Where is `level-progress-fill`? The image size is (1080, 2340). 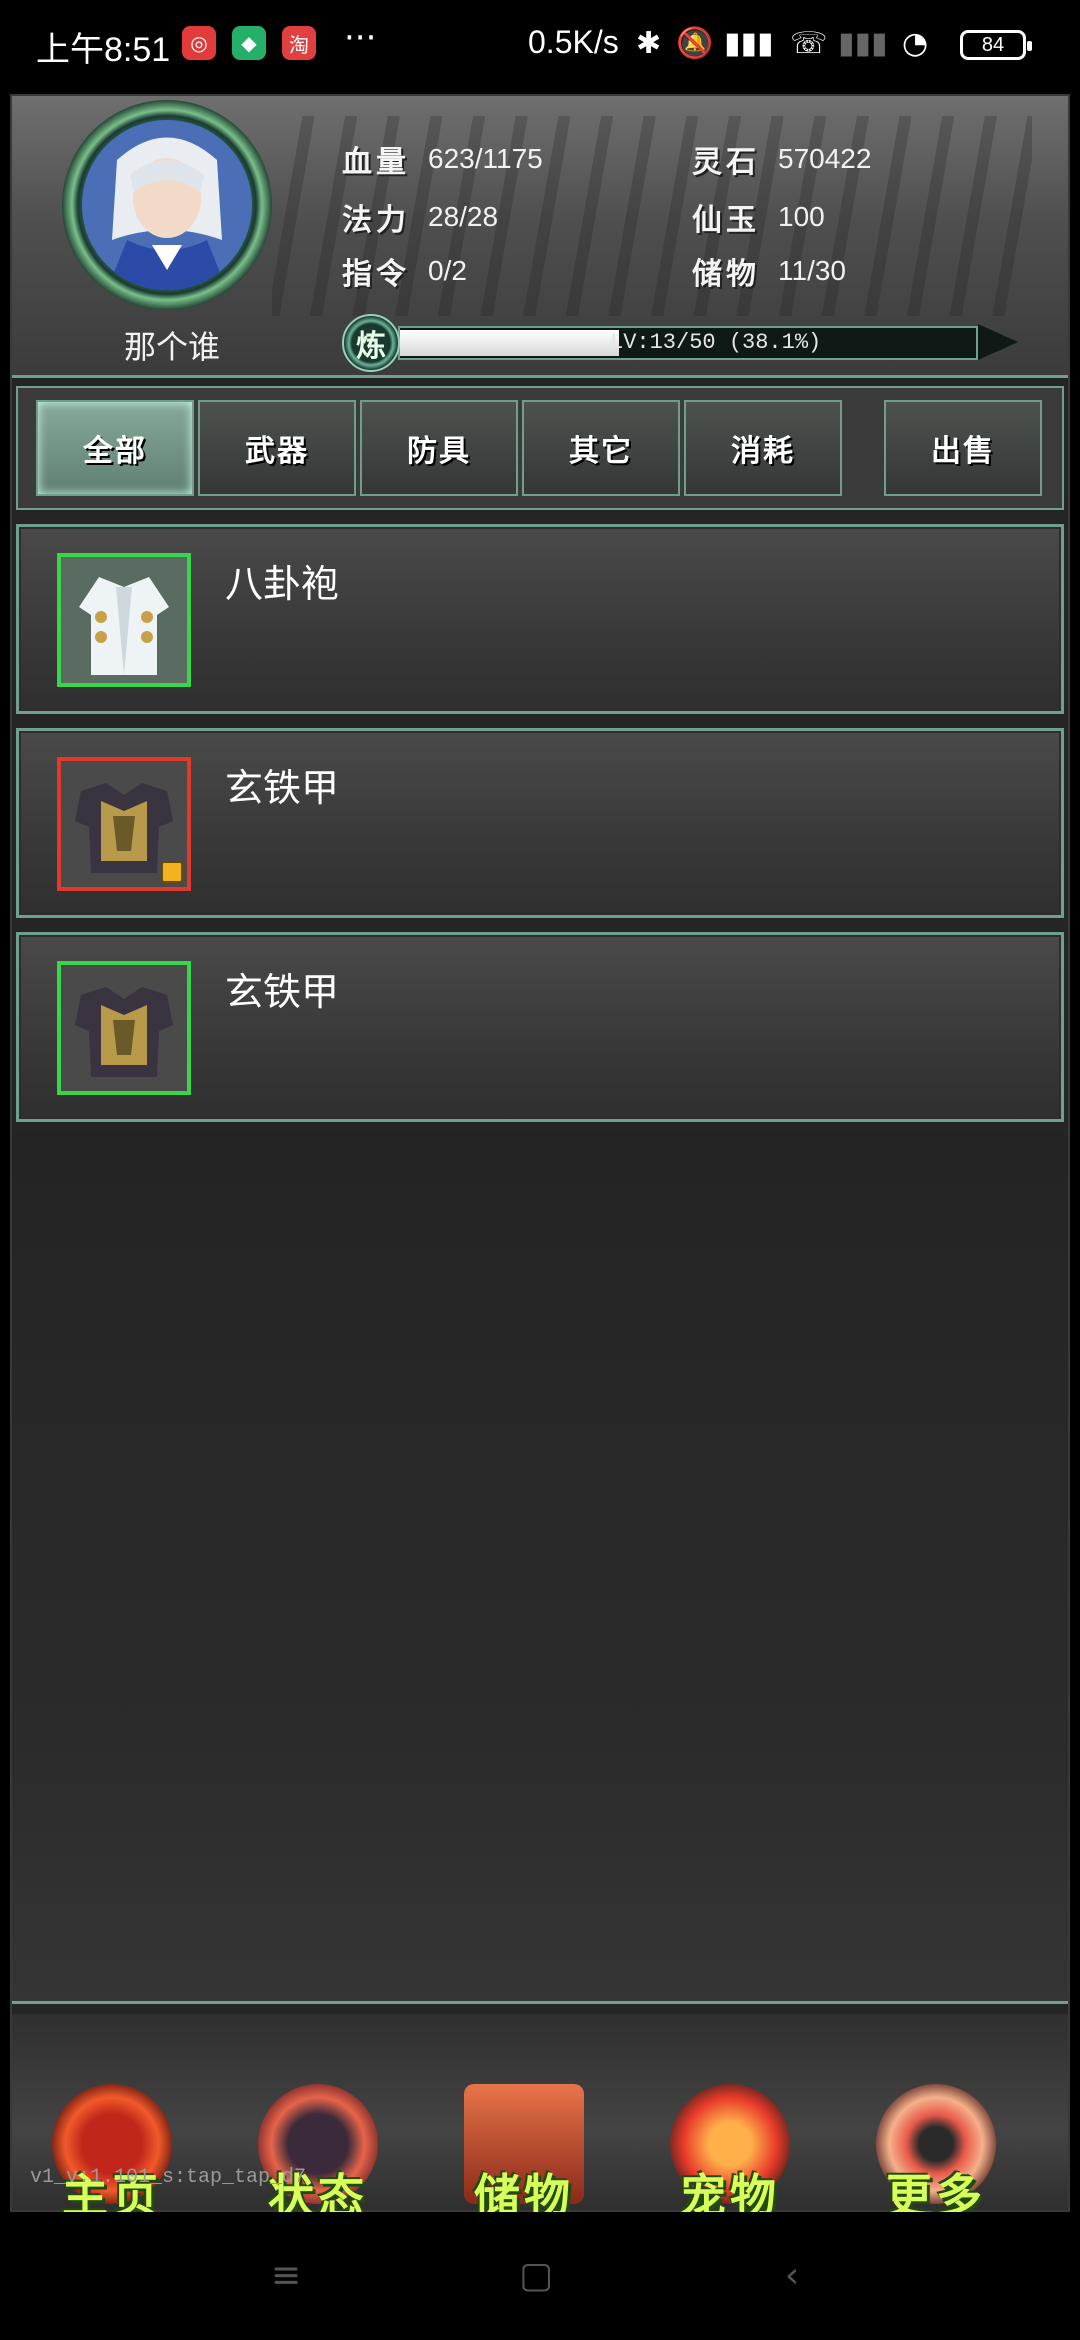
level-progress-fill is located at coordinates (510, 343).